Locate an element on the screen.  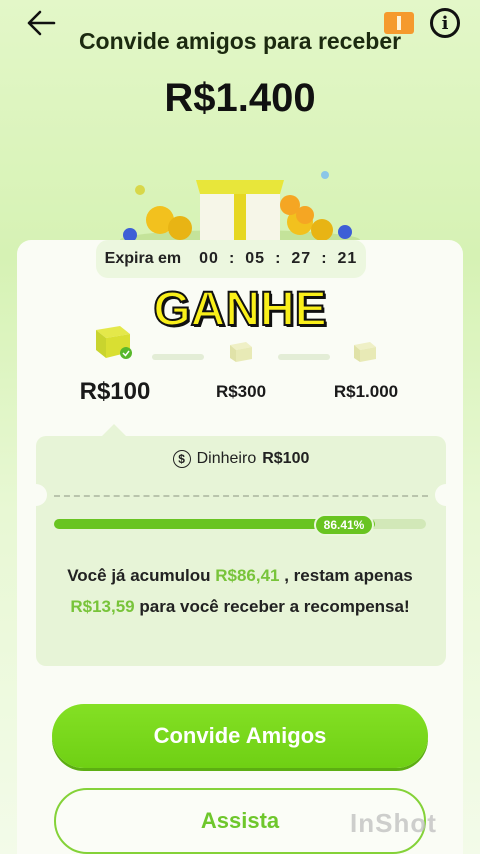
expiry-timer: Expira em 00 : 05 : 27 : 21 is located at coordinates (231, 259).